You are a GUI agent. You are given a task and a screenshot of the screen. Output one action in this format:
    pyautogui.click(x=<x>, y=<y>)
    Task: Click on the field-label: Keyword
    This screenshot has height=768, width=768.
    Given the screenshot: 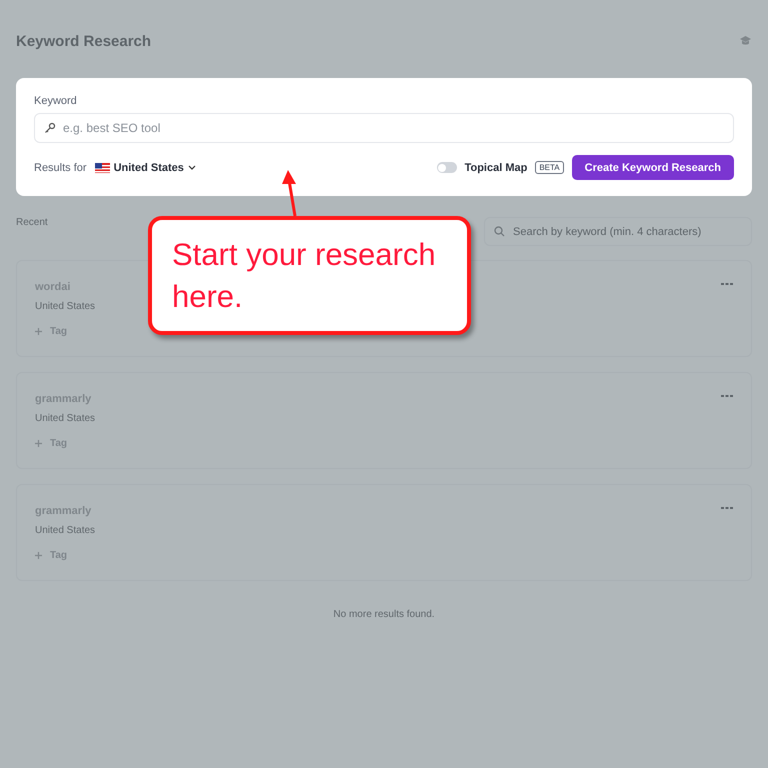 What is the action you would take?
    pyautogui.click(x=56, y=101)
    